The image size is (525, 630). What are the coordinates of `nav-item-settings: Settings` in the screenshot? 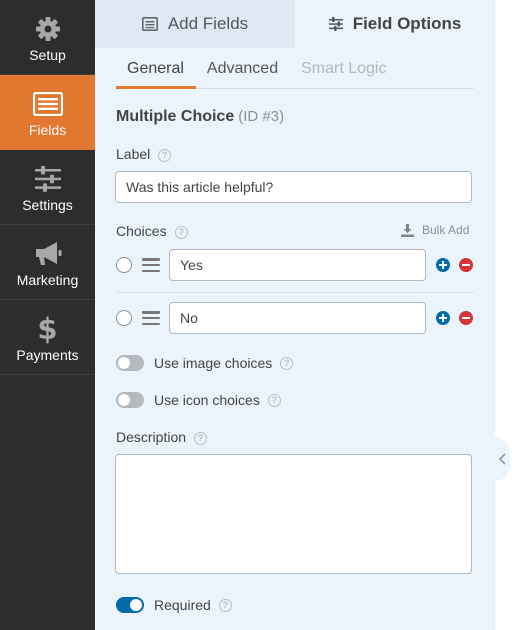 It's located at (47, 187).